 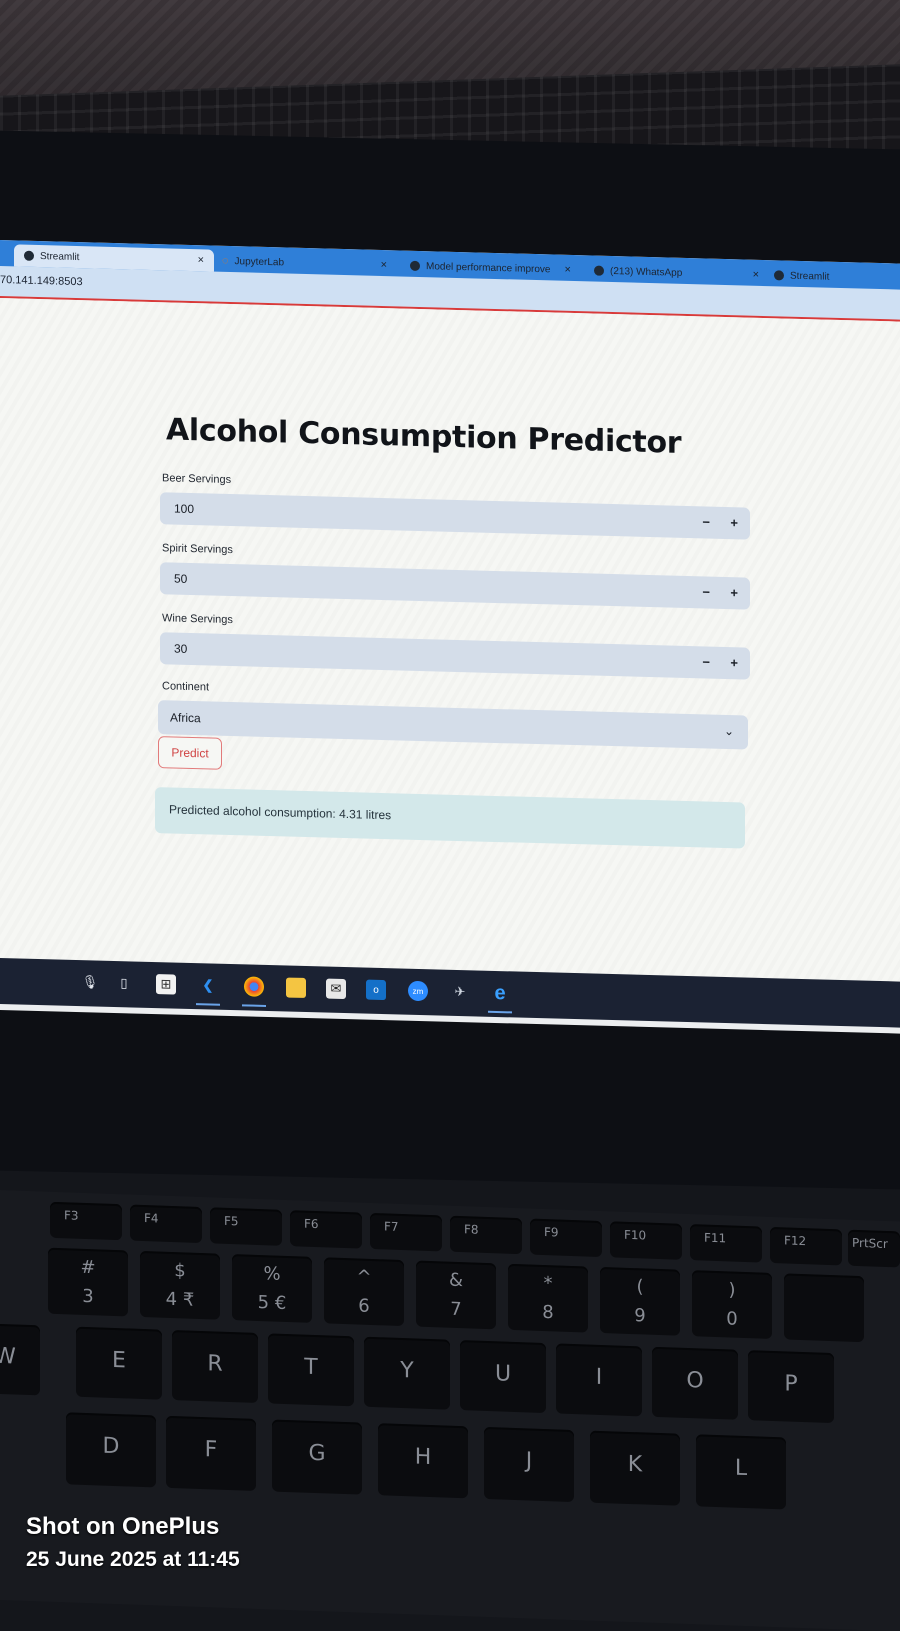 What do you see at coordinates (599, 1380) in the screenshot?
I see `key-i: I` at bounding box center [599, 1380].